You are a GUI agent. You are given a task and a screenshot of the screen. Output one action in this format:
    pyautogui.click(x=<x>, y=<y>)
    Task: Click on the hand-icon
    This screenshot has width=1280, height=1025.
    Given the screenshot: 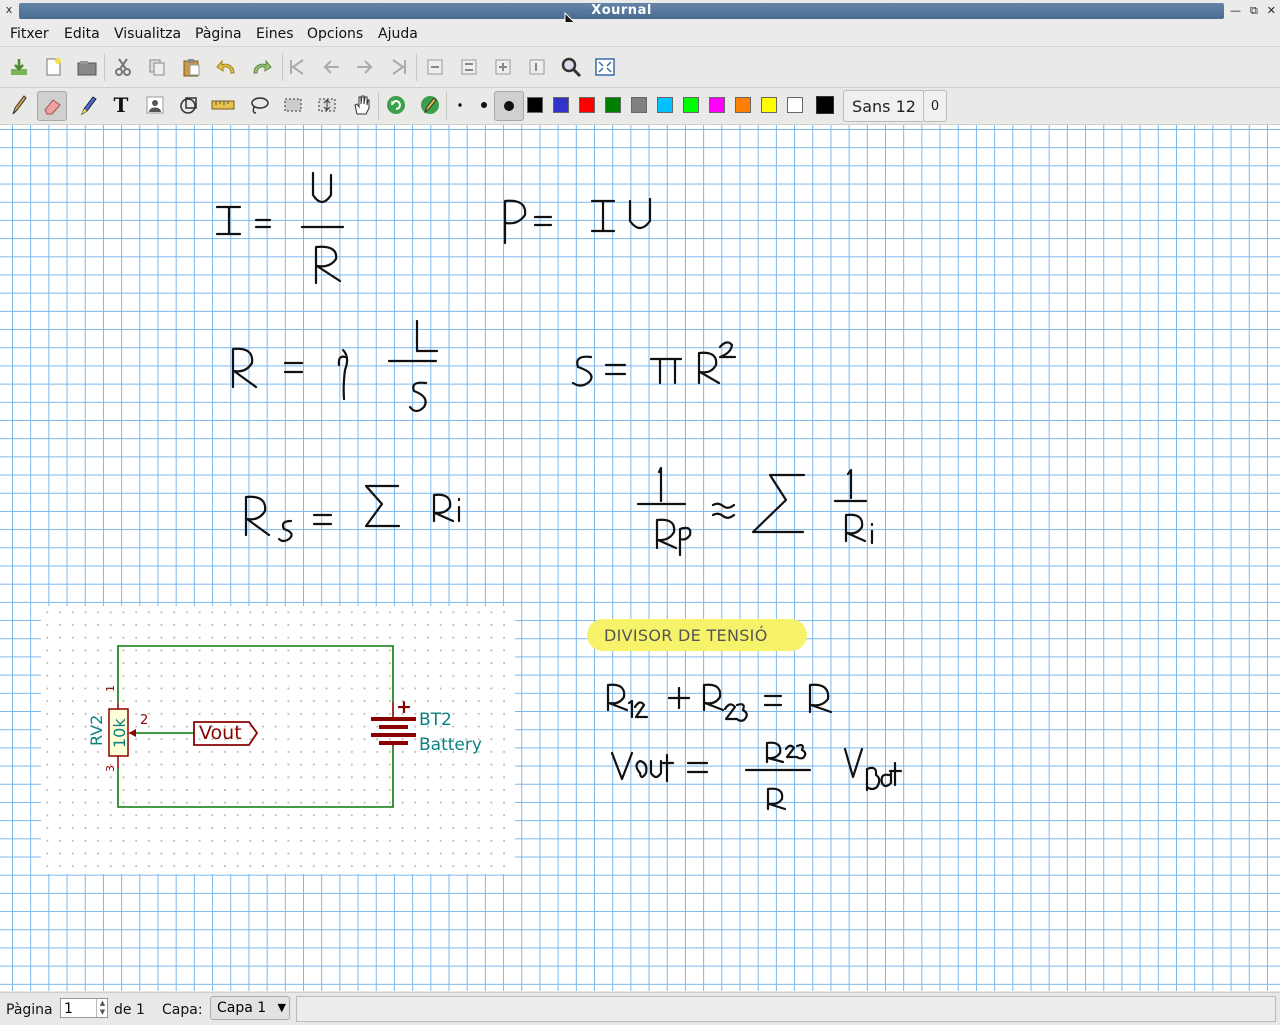 What is the action you would take?
    pyautogui.click(x=361, y=105)
    